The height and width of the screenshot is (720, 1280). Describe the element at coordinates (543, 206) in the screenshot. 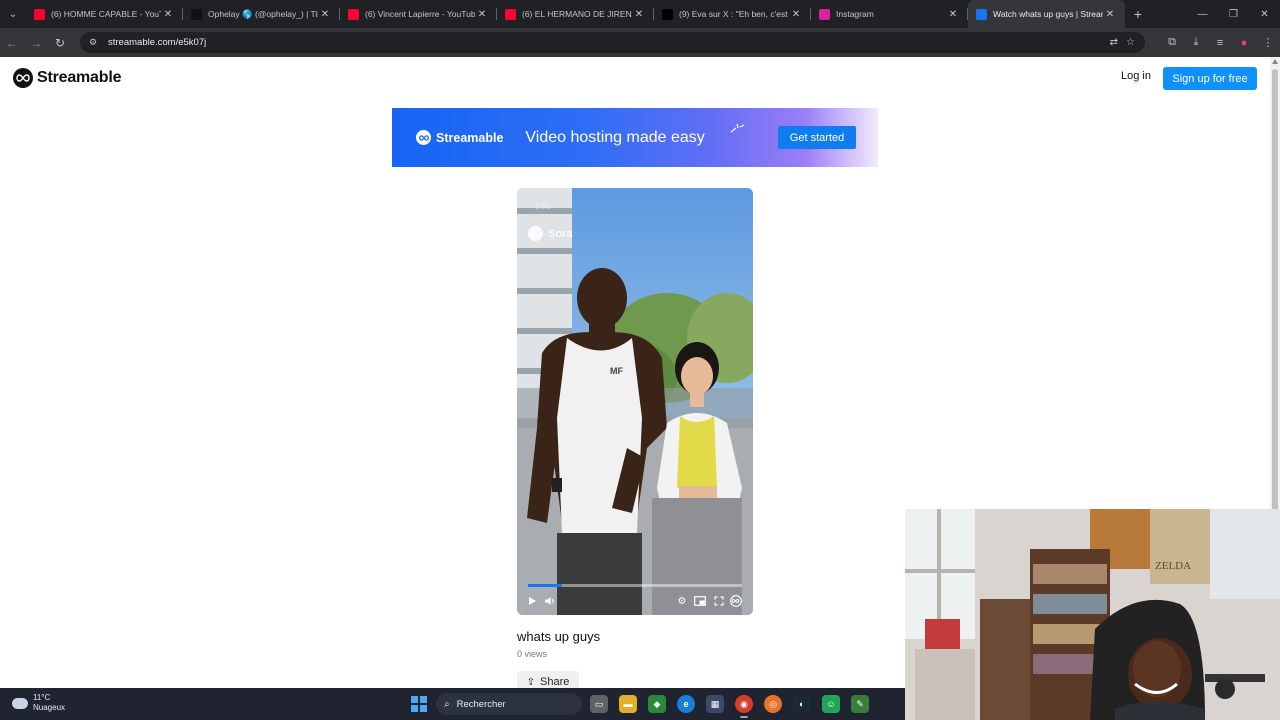

I see `video-duration: 1:00` at that location.